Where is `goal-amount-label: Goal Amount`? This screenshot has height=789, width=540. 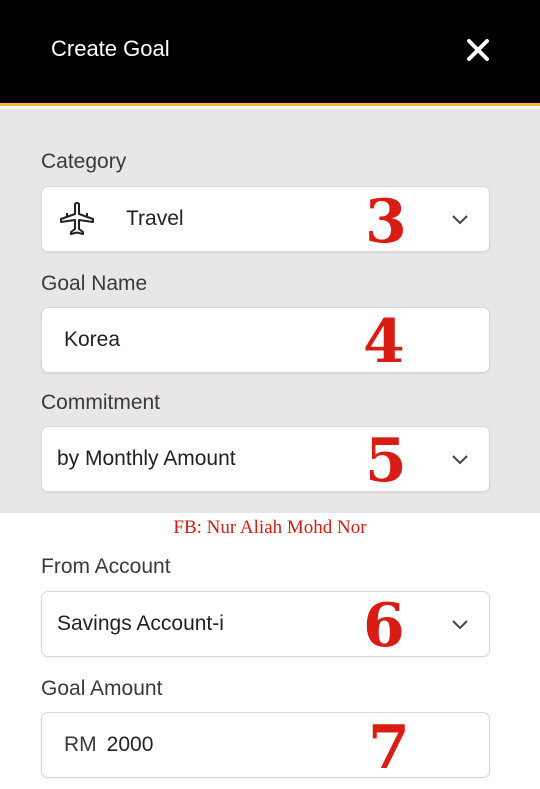 goal-amount-label: Goal Amount is located at coordinates (102, 688).